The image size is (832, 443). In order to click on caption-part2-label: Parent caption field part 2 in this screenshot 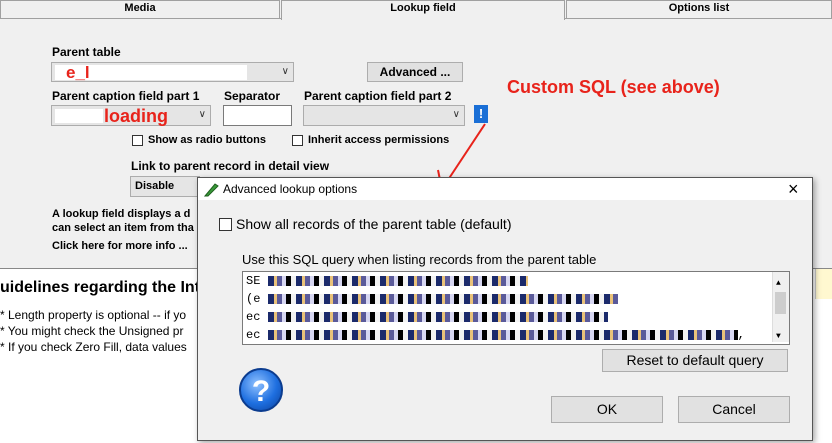, I will do `click(378, 96)`.